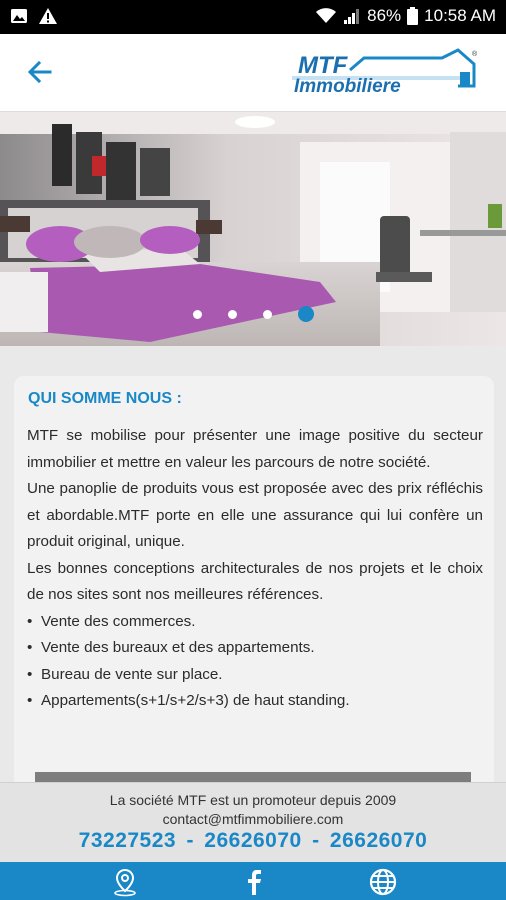  What do you see at coordinates (105, 398) in the screenshot?
I see `about-title: QUI SOMME NOUS :` at bounding box center [105, 398].